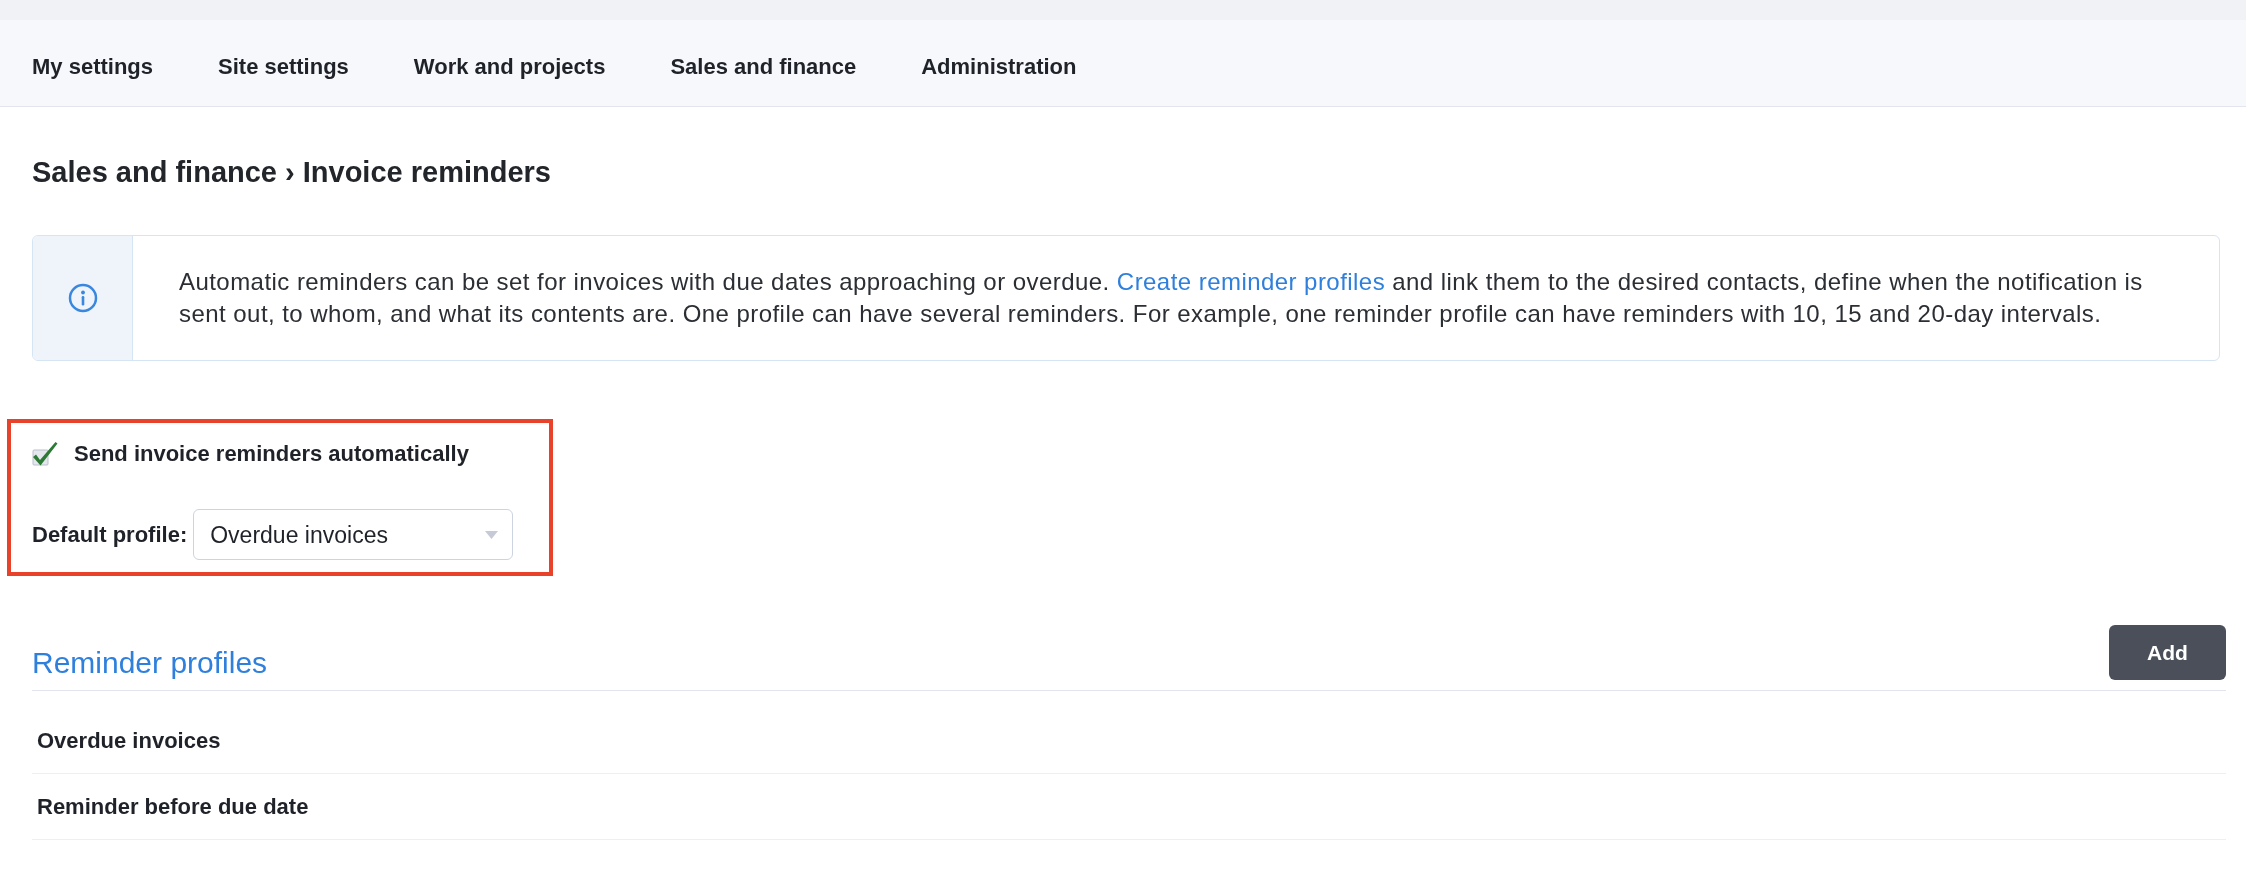 This screenshot has height=874, width=2246. I want to click on profile-dropdown: Overdue invoices, so click(353, 534).